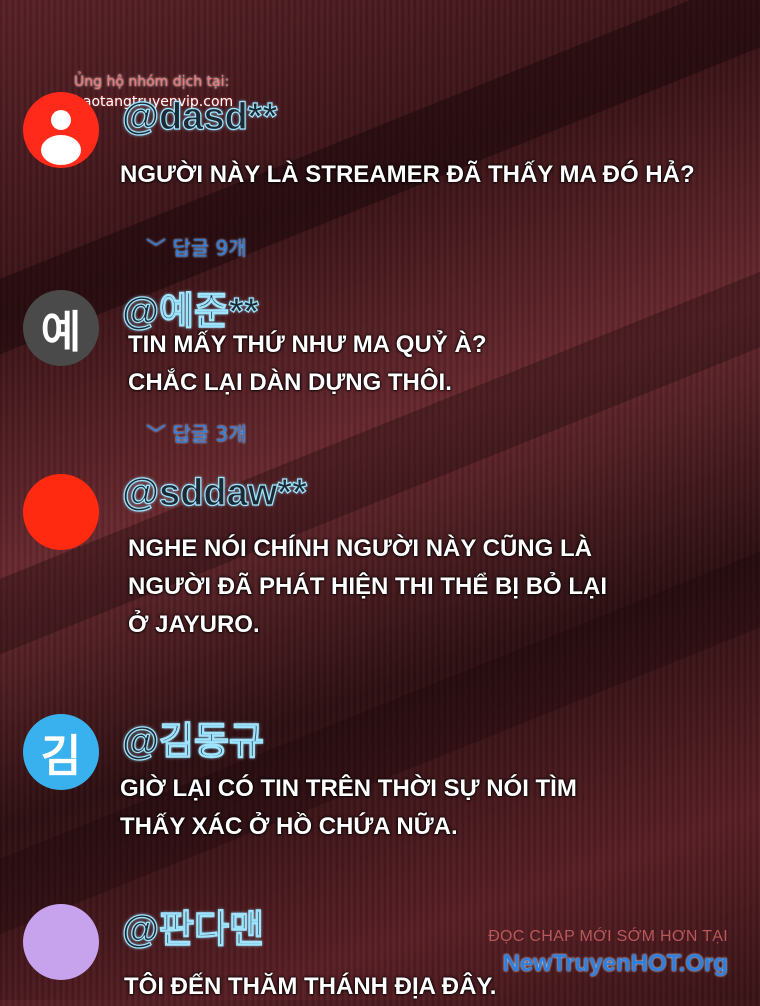  I want to click on person-icon, so click(61, 137).